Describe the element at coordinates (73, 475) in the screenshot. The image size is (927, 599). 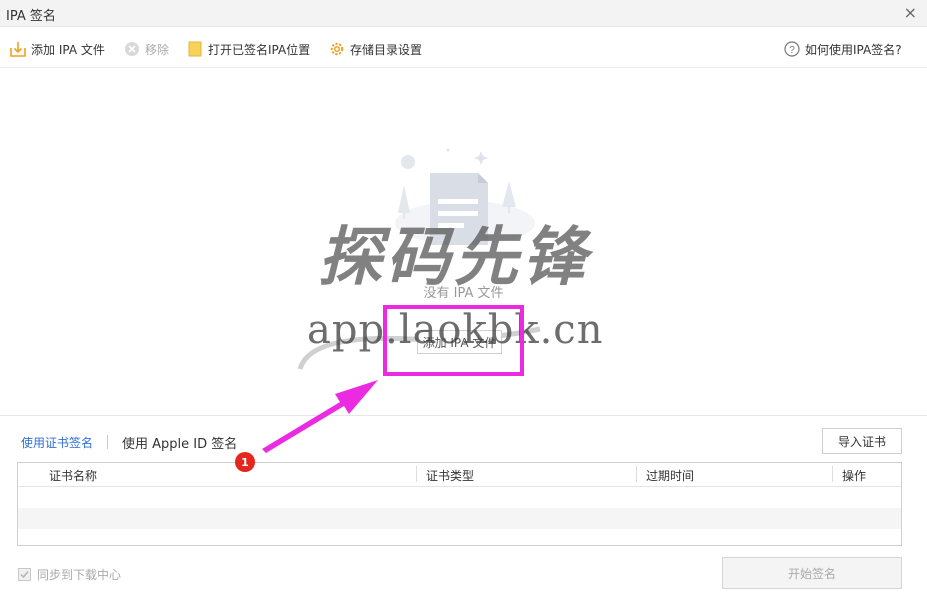
I see `col-cert-name: 证书名称` at that location.